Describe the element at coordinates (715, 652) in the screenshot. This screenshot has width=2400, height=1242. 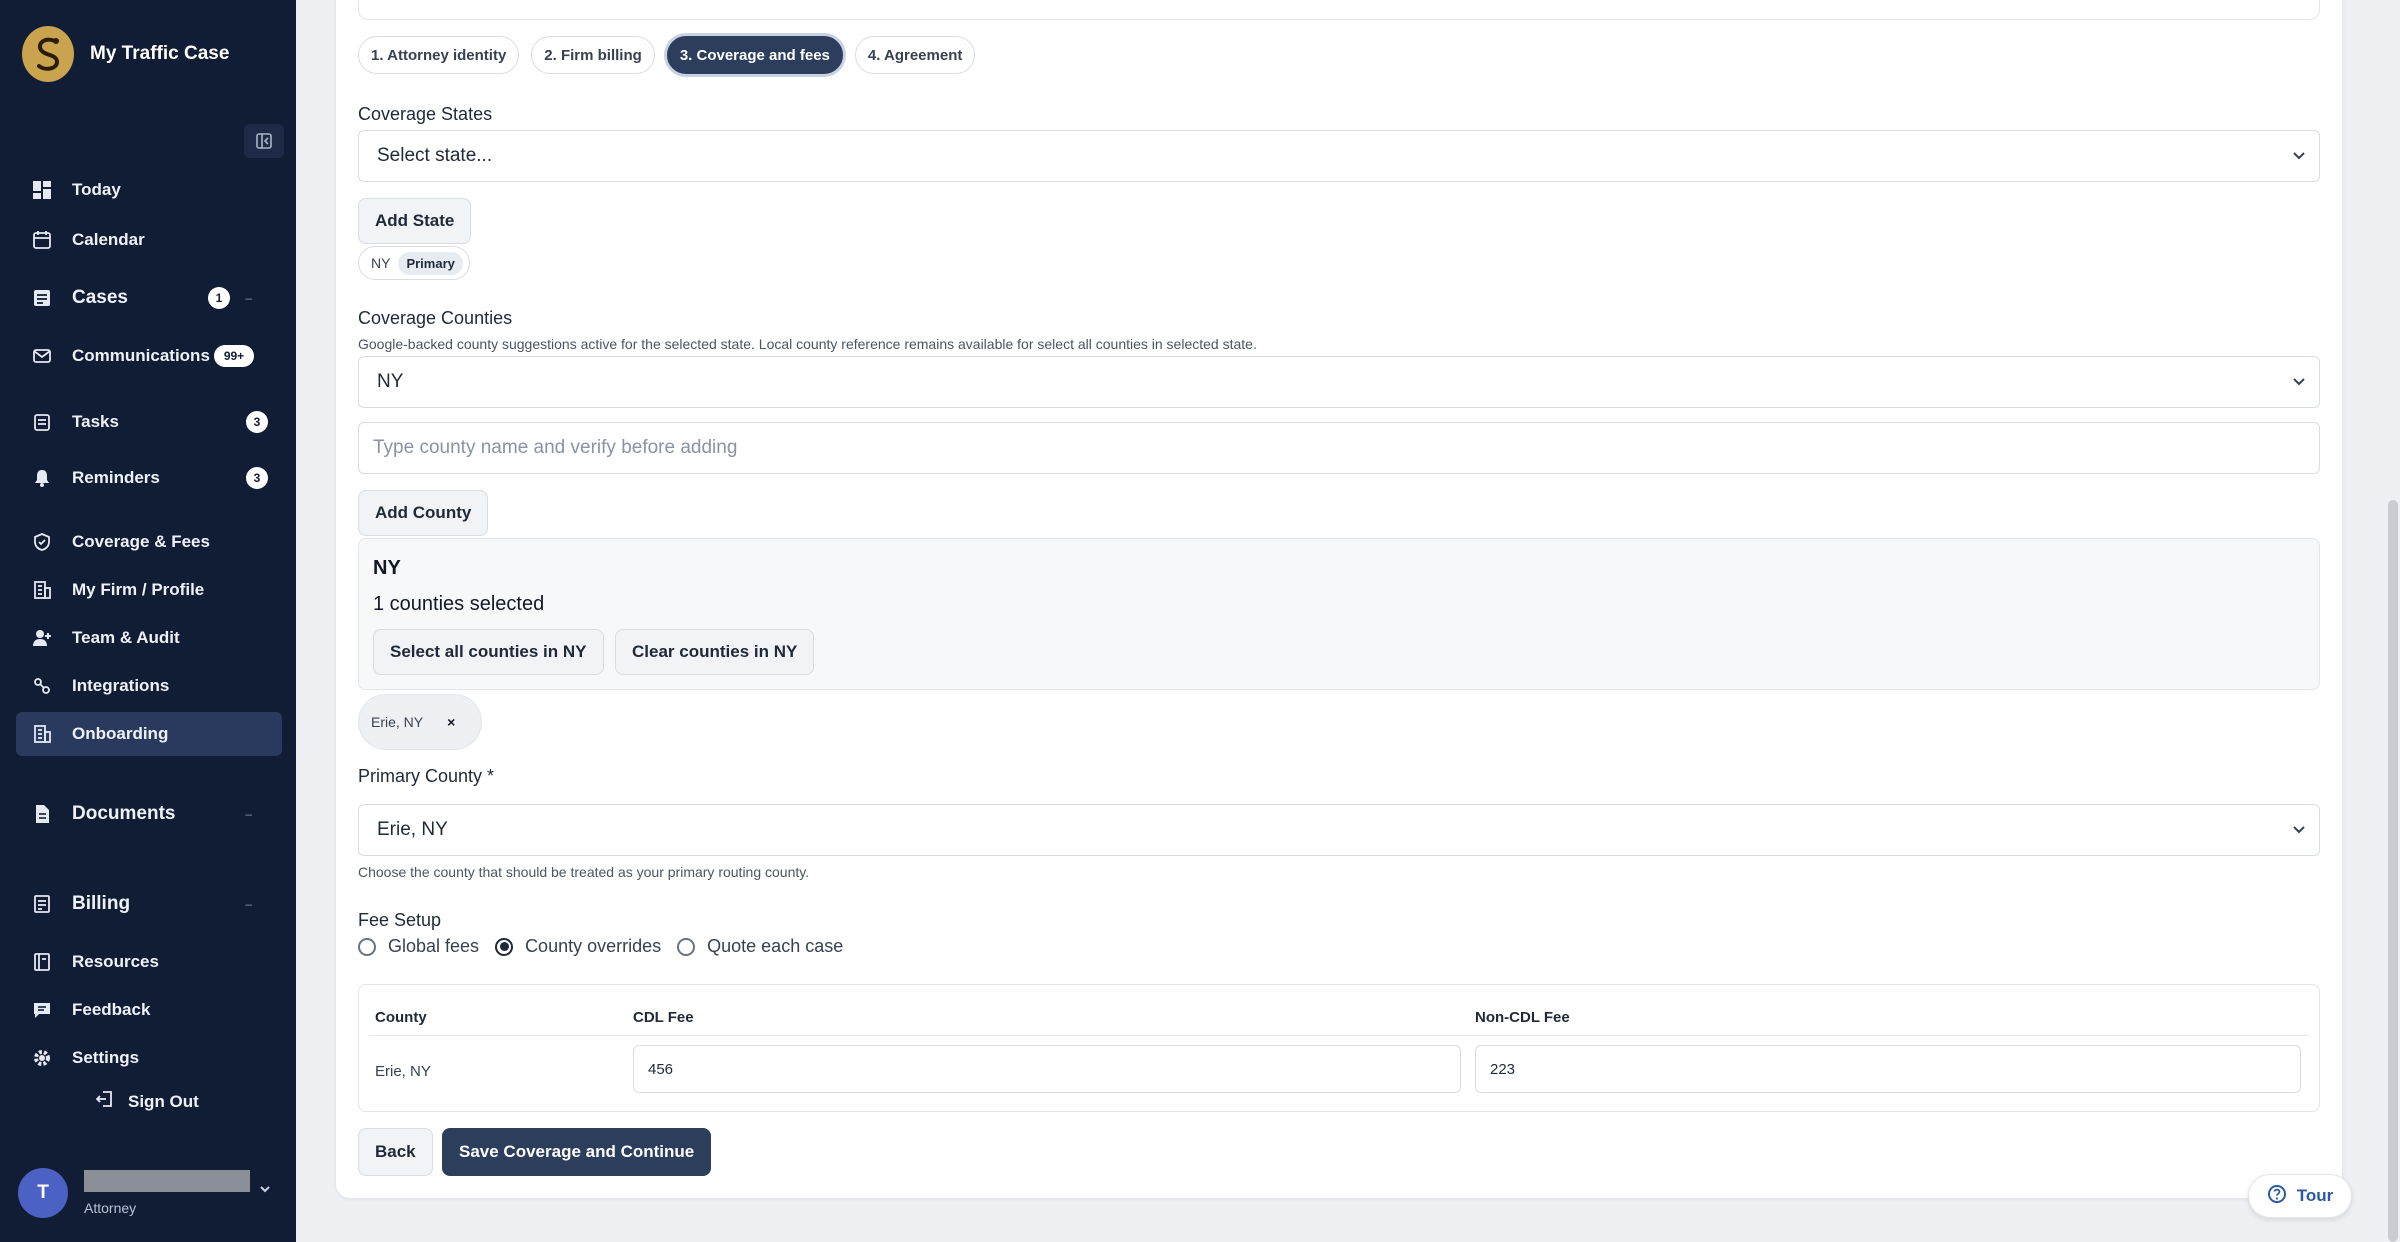
I see `clear-counties-button: Clear counties in NY` at that location.